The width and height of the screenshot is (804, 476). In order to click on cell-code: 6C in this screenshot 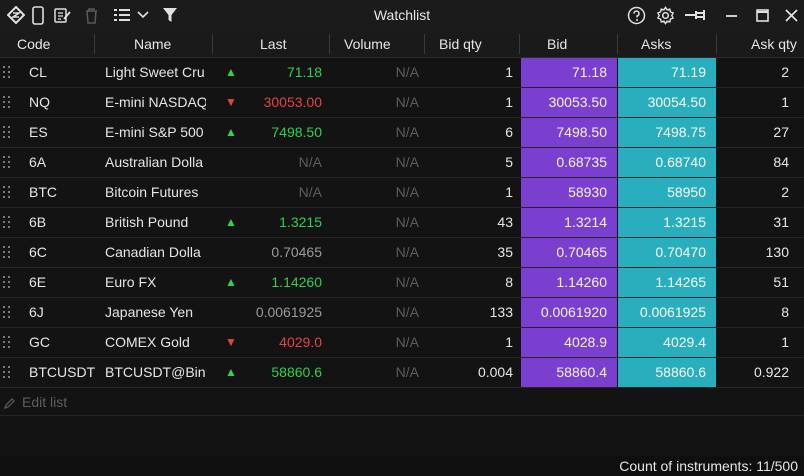, I will do `click(38, 252)`.